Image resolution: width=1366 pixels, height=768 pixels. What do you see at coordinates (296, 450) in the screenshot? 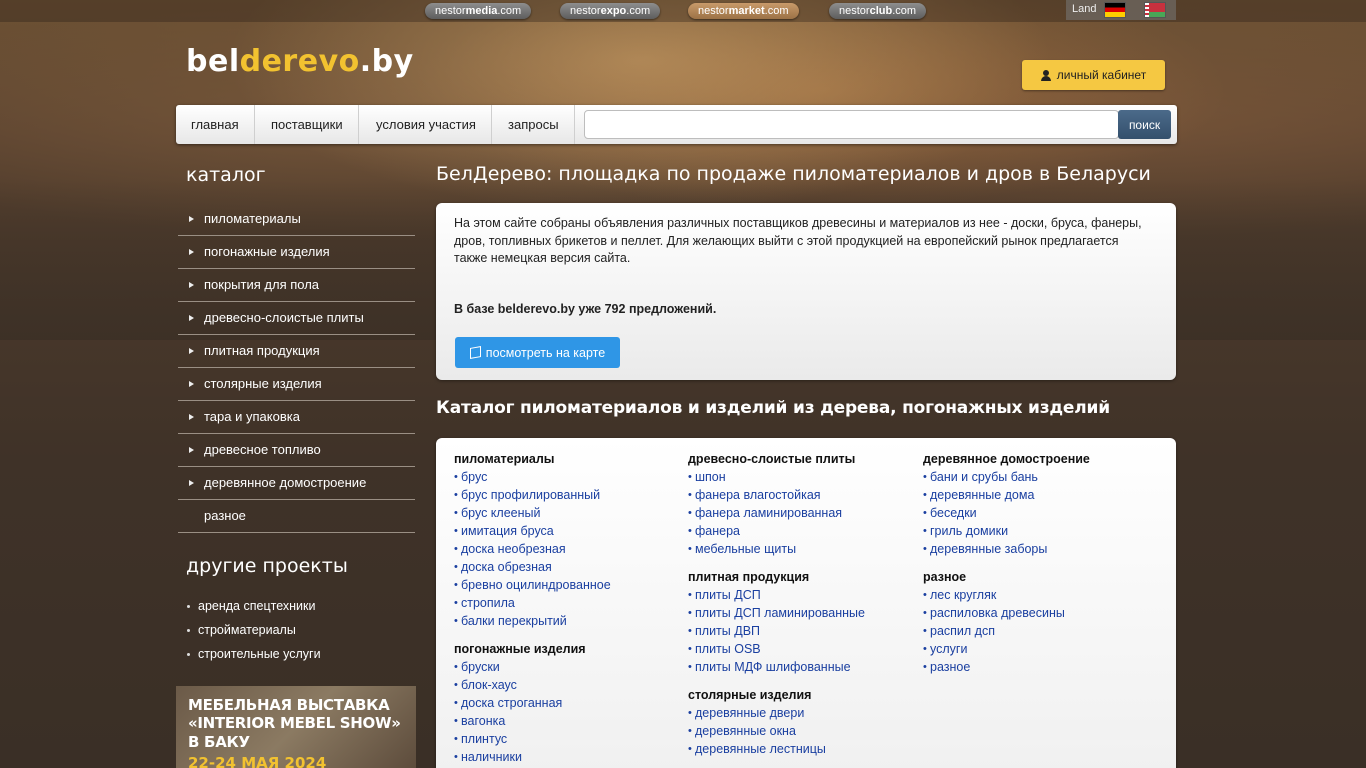
I see `catalog-item: древесное топливо` at bounding box center [296, 450].